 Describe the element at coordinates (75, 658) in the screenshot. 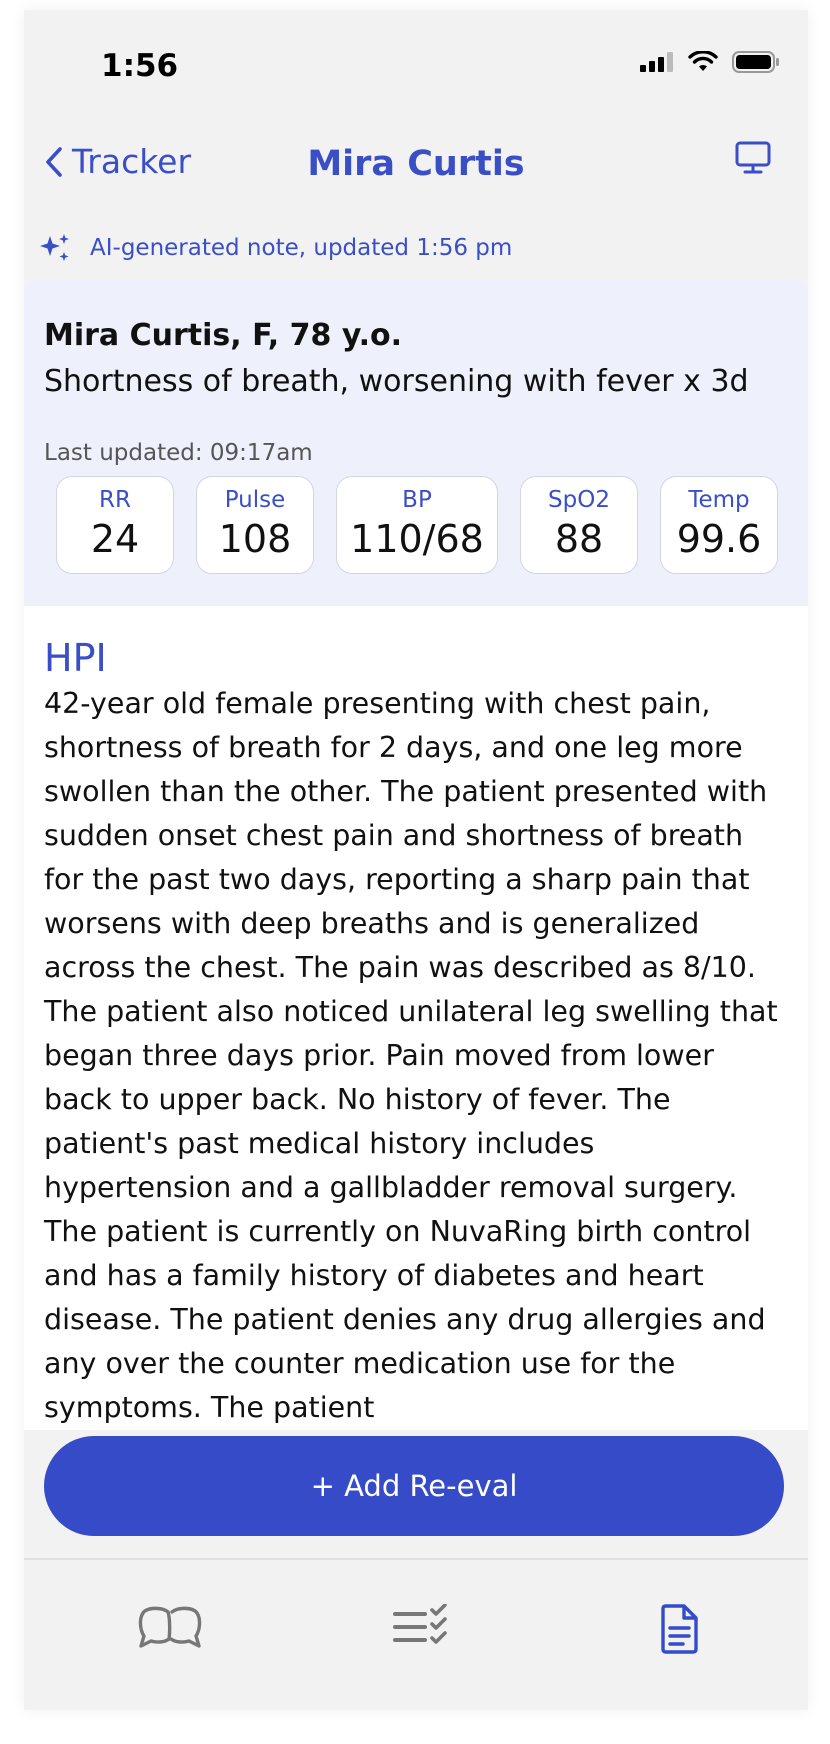

I see `hpi-heading: HPI` at that location.